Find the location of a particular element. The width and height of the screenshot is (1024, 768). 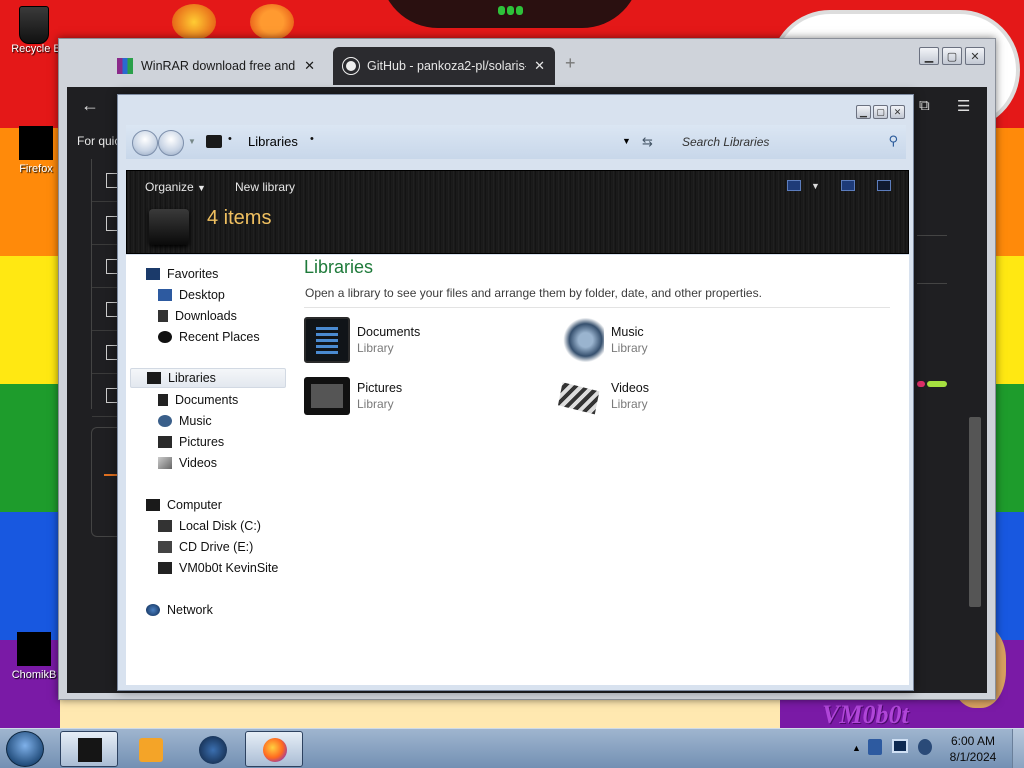

library-music: Music Library is located at coordinates (678, 342).